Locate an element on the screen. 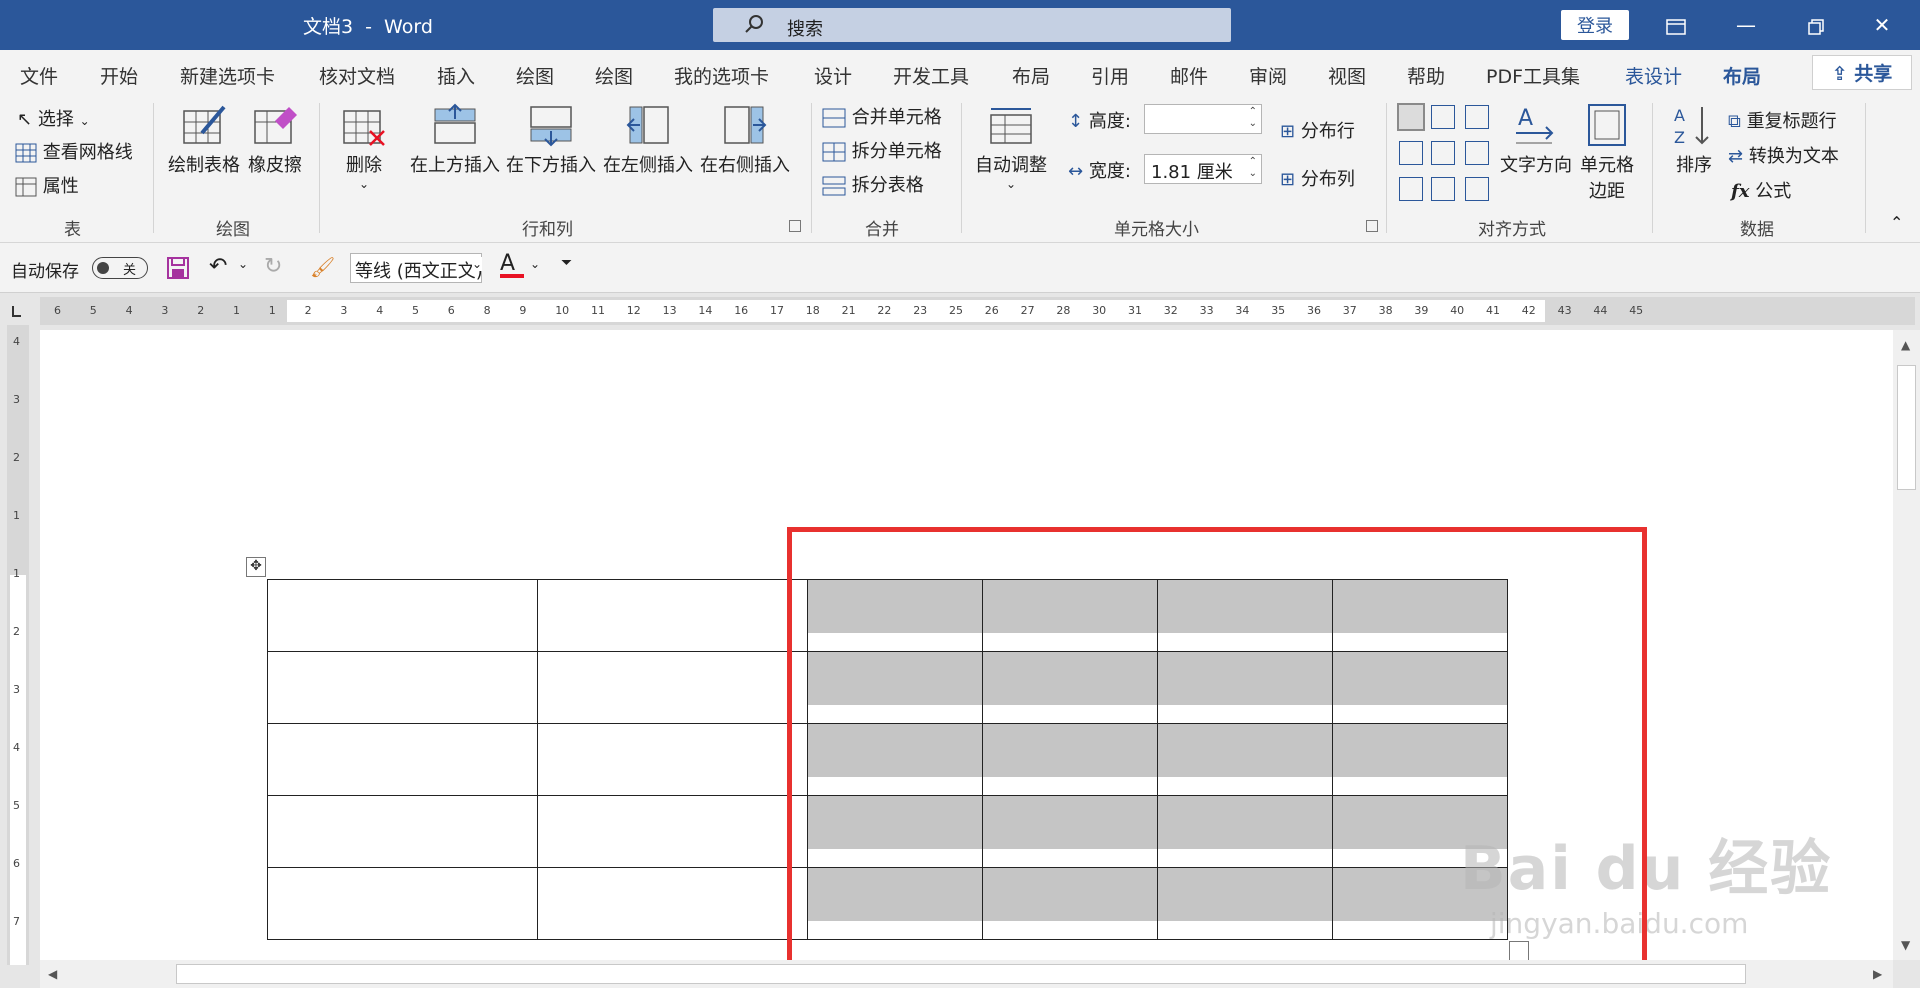  distribute-columns-button: ⊞ 分布列 is located at coordinates (1317, 178).